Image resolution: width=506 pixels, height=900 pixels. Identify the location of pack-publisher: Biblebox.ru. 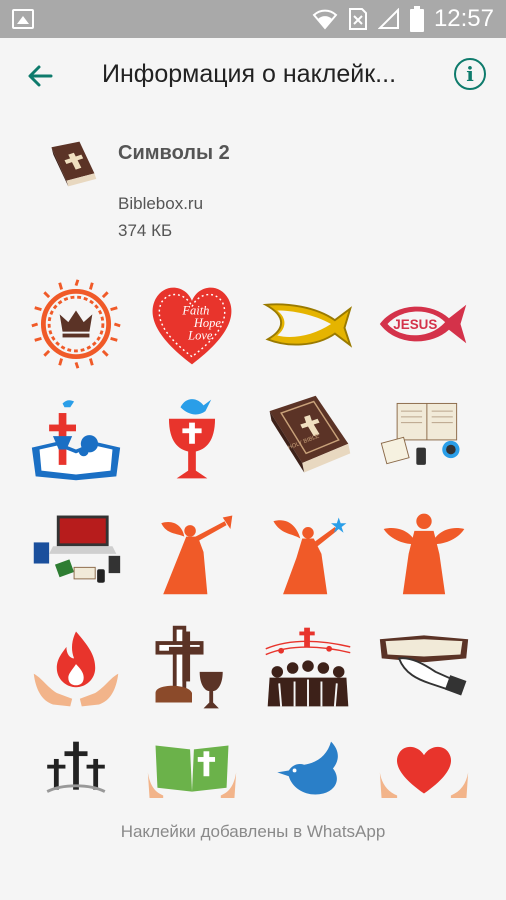
(161, 203).